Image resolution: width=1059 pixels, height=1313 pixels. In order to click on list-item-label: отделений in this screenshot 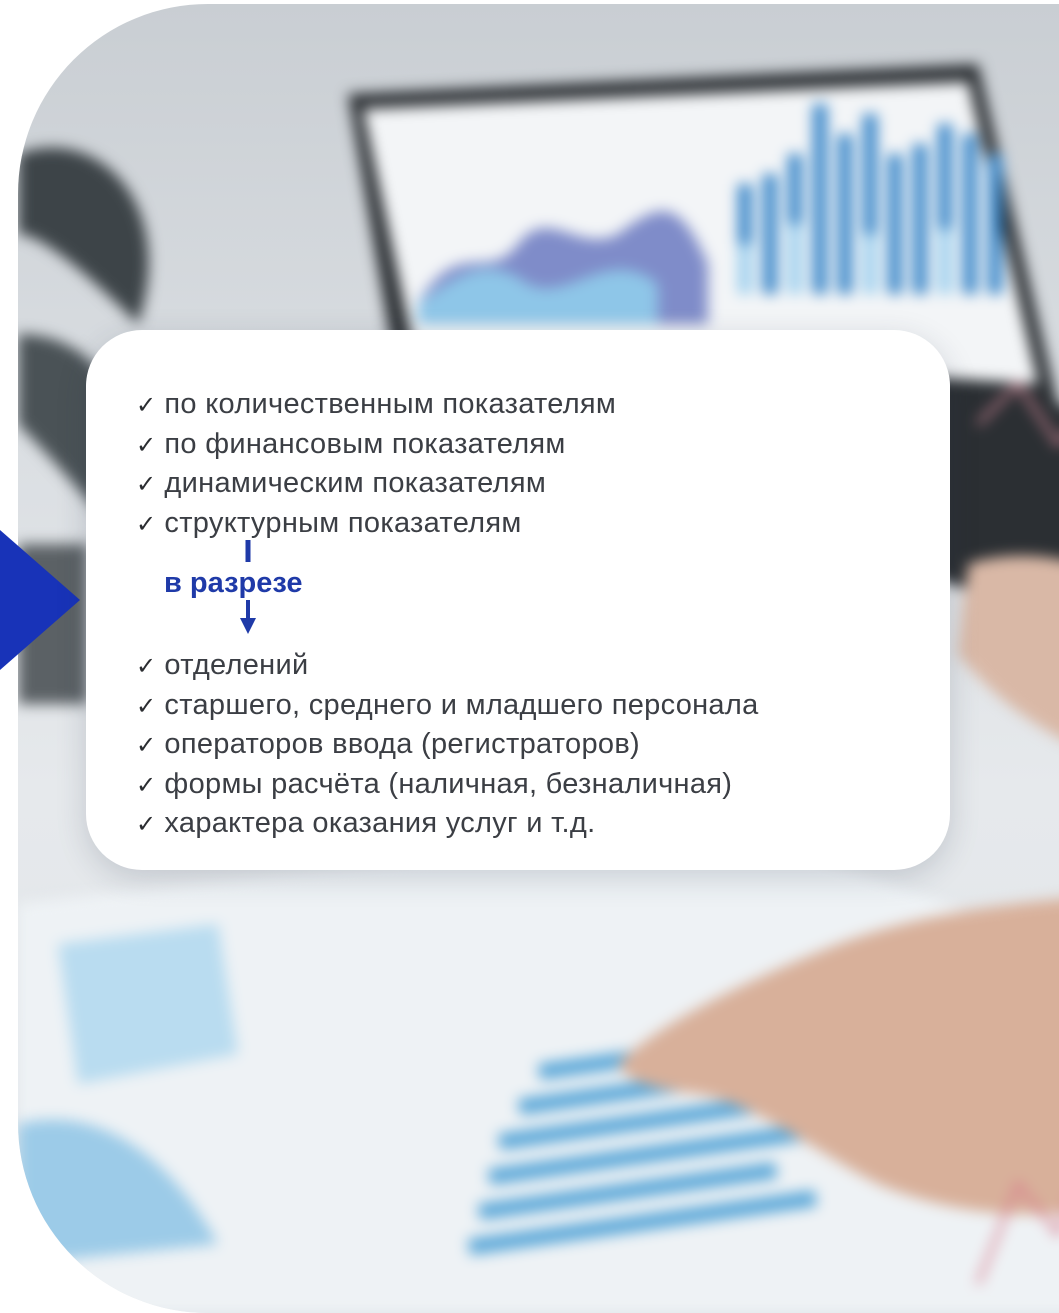, I will do `click(236, 665)`.